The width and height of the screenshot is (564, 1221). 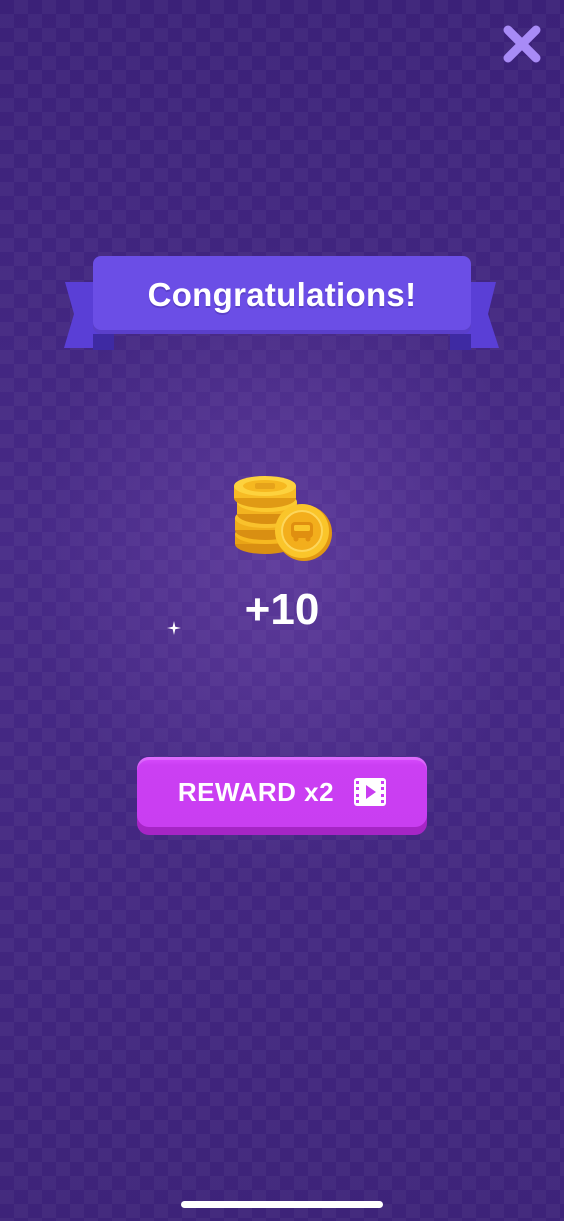 What do you see at coordinates (282, 1204) in the screenshot?
I see `home-indicator` at bounding box center [282, 1204].